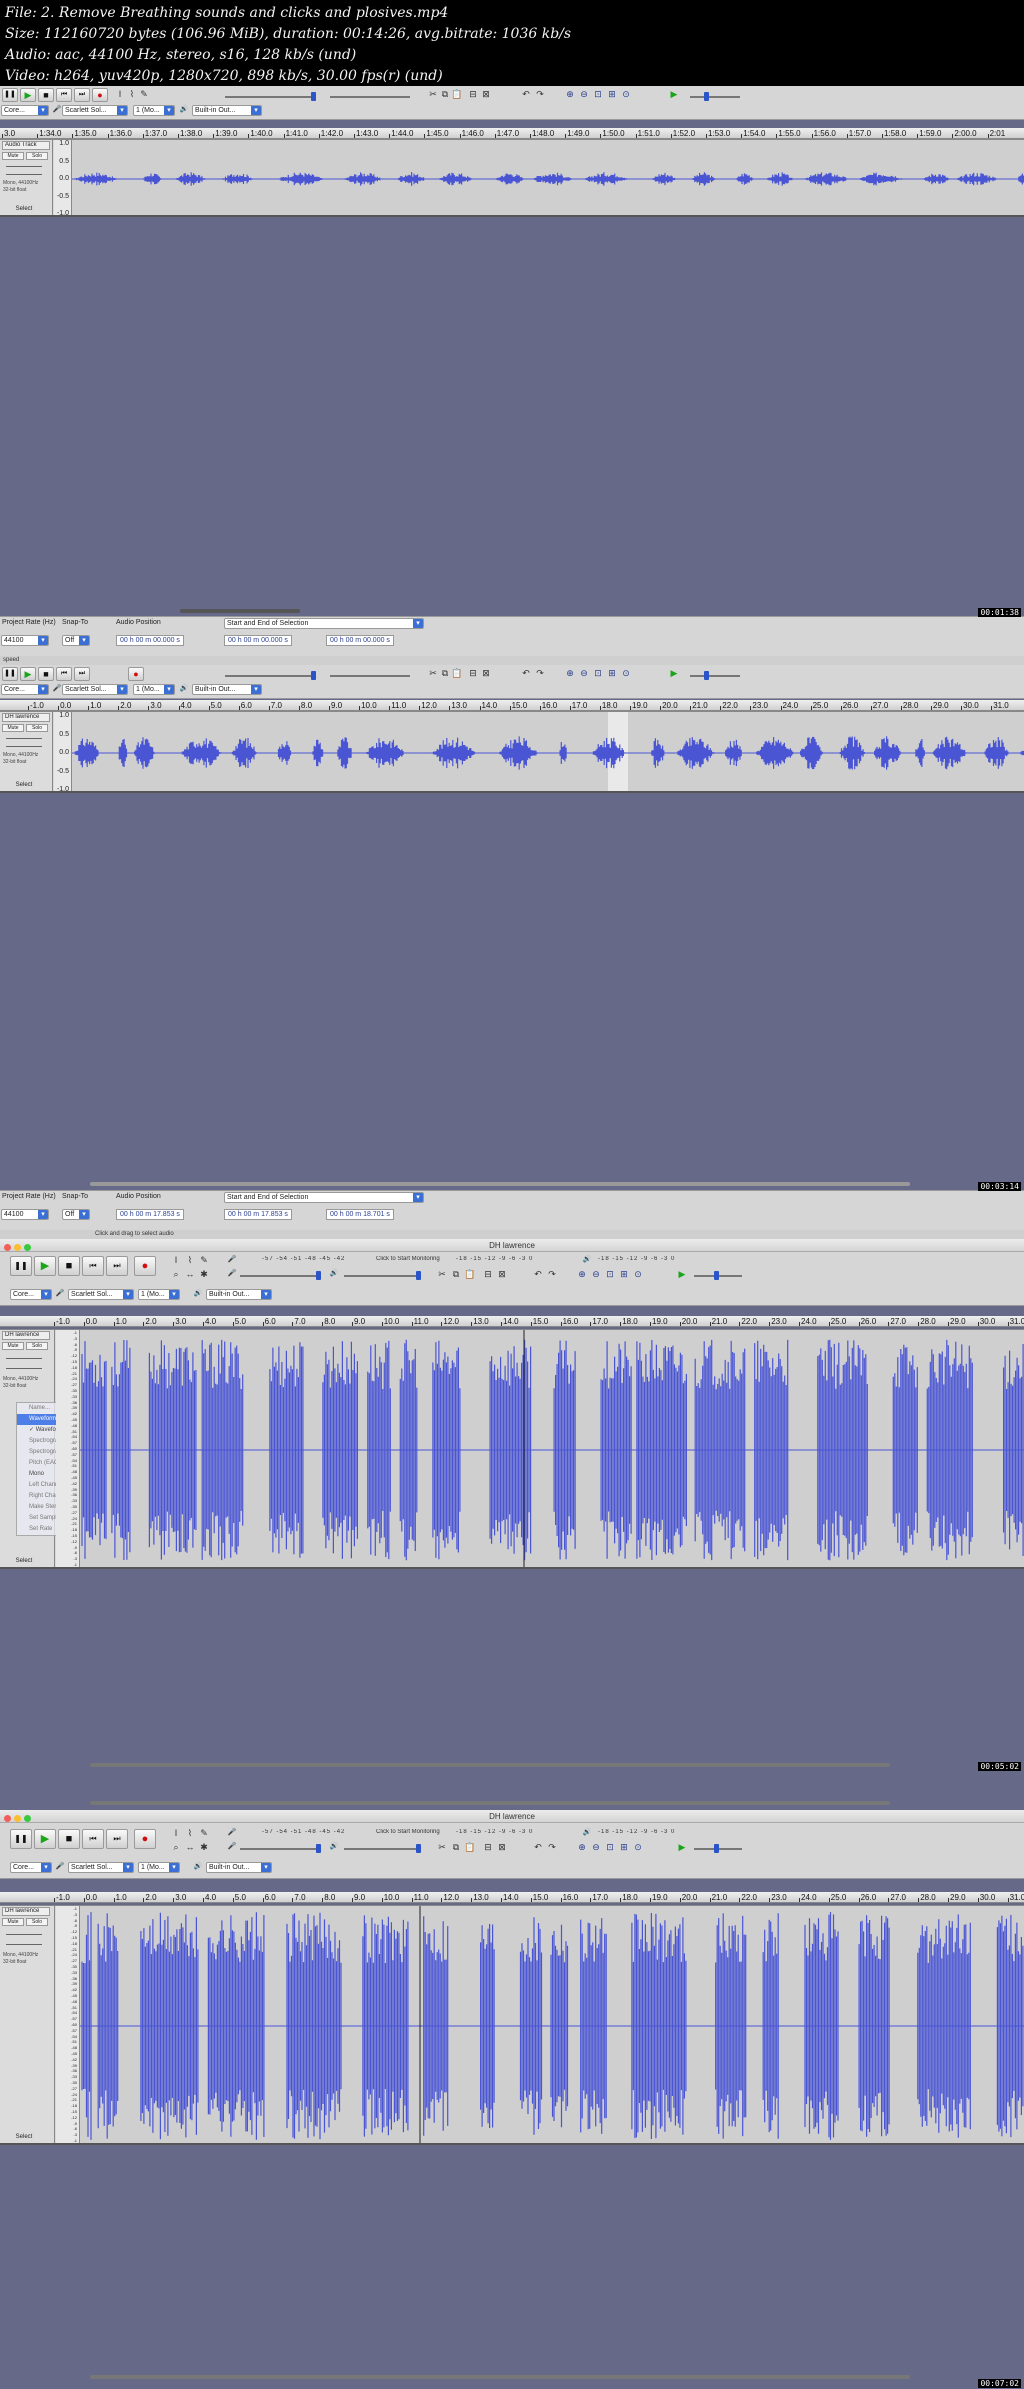  I want to click on zoom-in-icon: ⊕, so click(582, 1847).